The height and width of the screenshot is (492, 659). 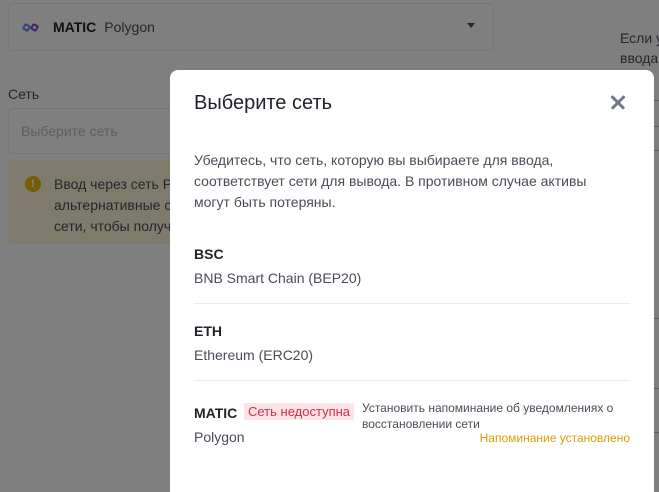 I want to click on network-name: BNB Smart Chain (BEP20), so click(x=278, y=278).